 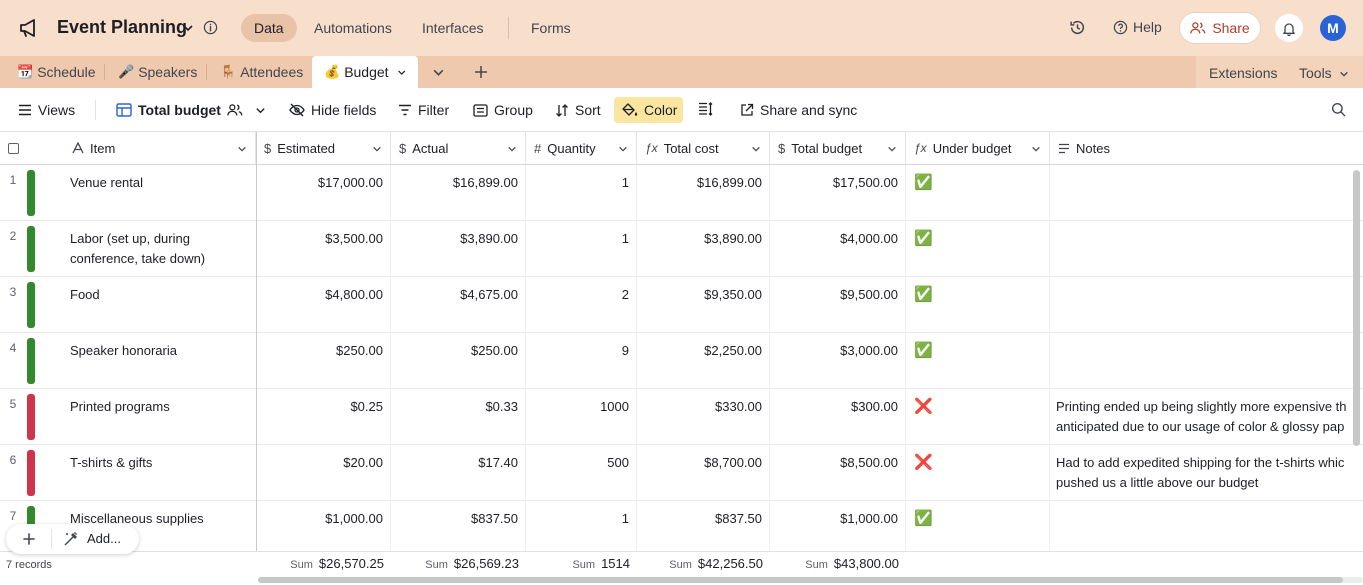 What do you see at coordinates (323, 361) in the screenshot?
I see `cell-estimated: $250.00` at bounding box center [323, 361].